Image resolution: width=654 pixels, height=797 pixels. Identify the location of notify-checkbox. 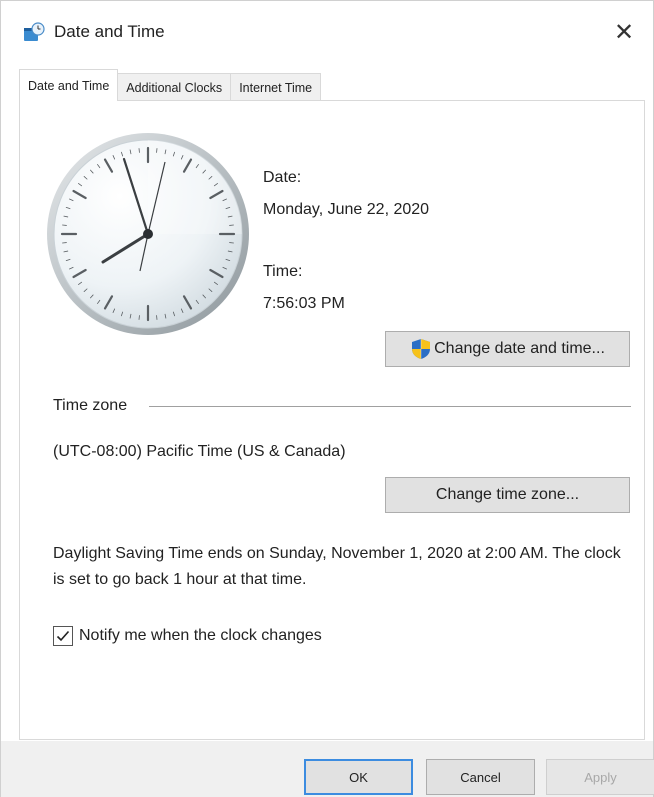
(63, 636).